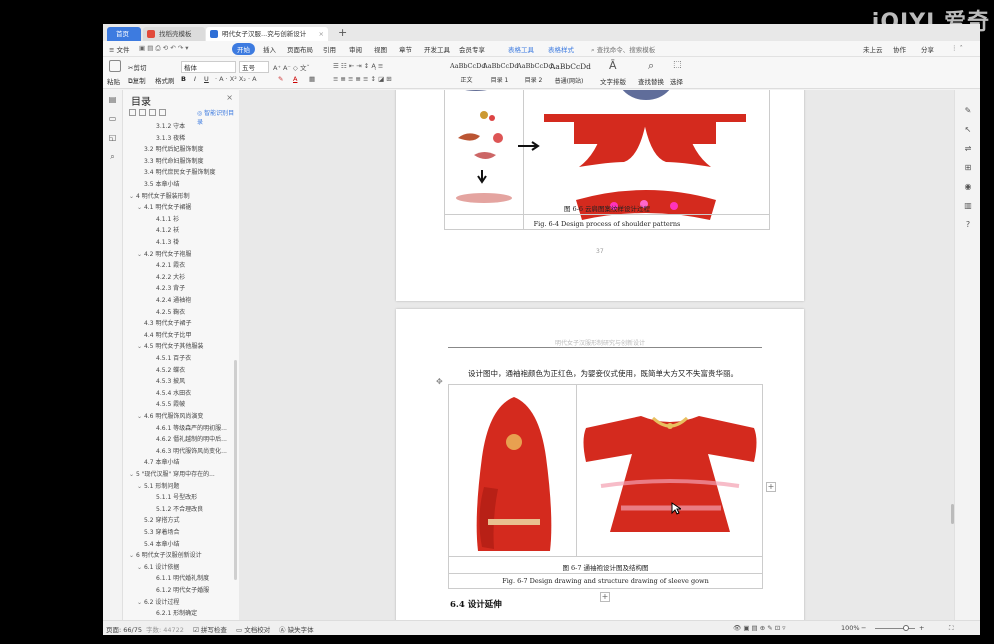  I want to click on add-column-button: +, so click(771, 487).